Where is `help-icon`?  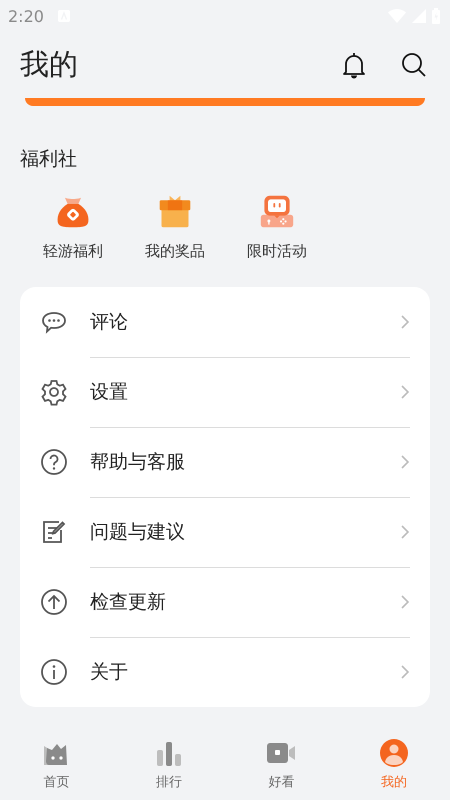
help-icon is located at coordinates (54, 462).